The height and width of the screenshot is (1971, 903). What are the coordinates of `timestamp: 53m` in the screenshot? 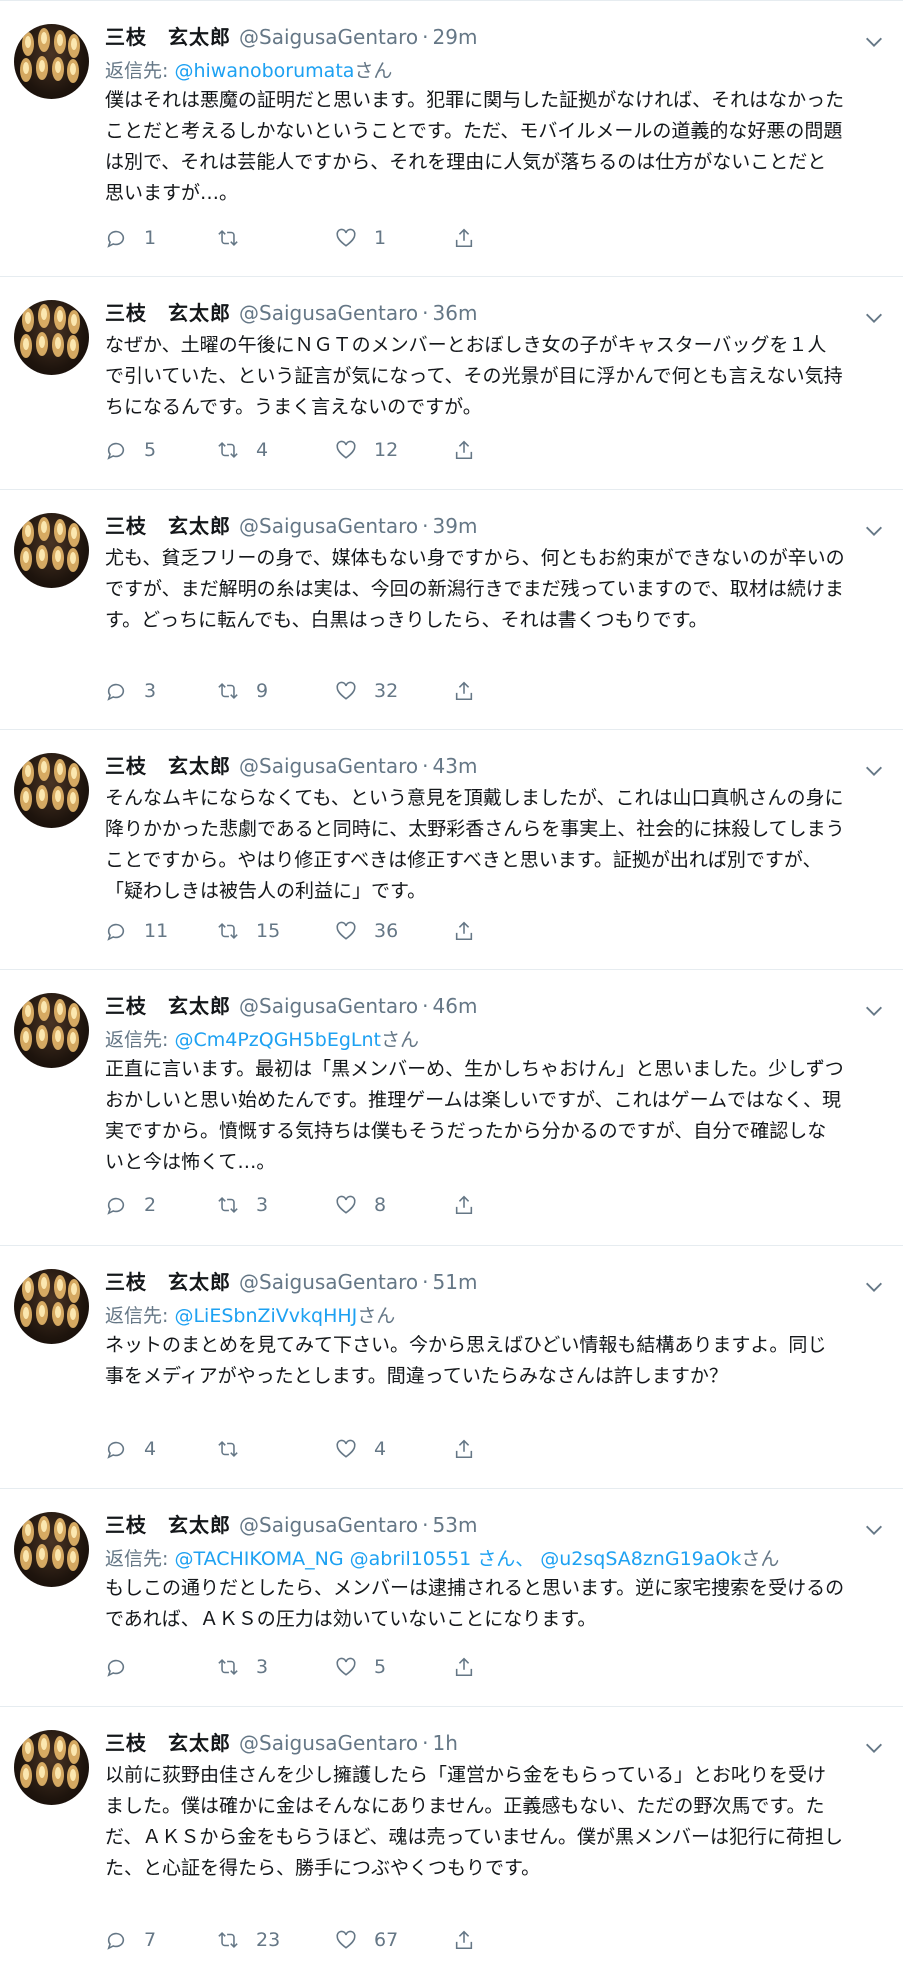 It's located at (455, 1525).